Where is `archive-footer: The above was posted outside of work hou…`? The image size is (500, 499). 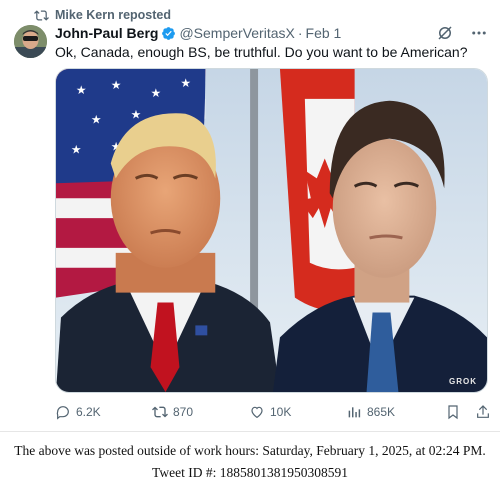
archive-footer: The above was posted outside of work hou… is located at coordinates (250, 462).